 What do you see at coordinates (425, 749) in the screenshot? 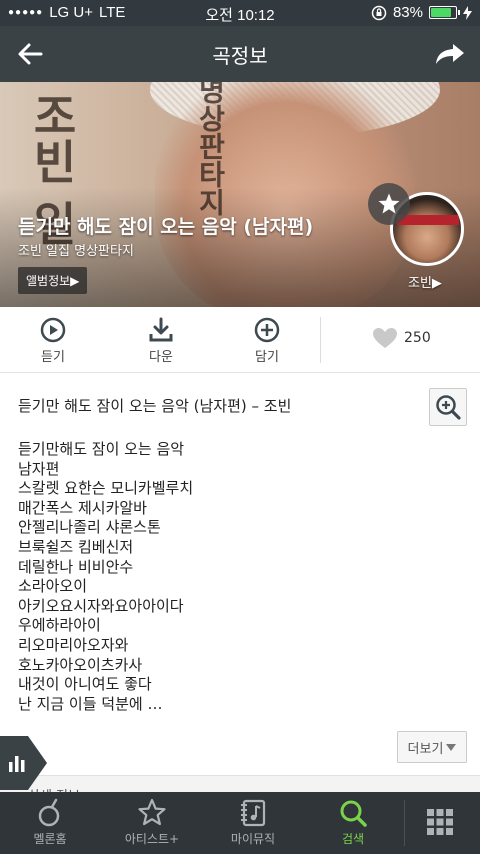
I see `more-label: 더보기` at bounding box center [425, 749].